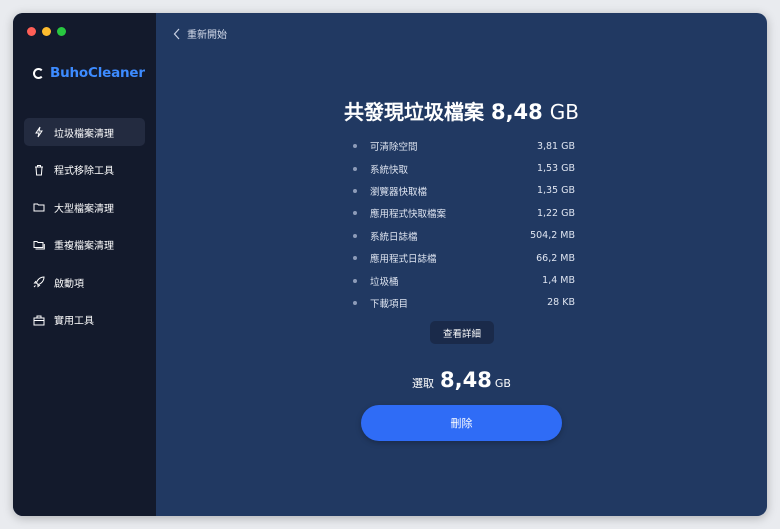 The width and height of the screenshot is (780, 529). Describe the element at coordinates (552, 236) in the screenshot. I see `category-size: 504,2 MB` at that location.